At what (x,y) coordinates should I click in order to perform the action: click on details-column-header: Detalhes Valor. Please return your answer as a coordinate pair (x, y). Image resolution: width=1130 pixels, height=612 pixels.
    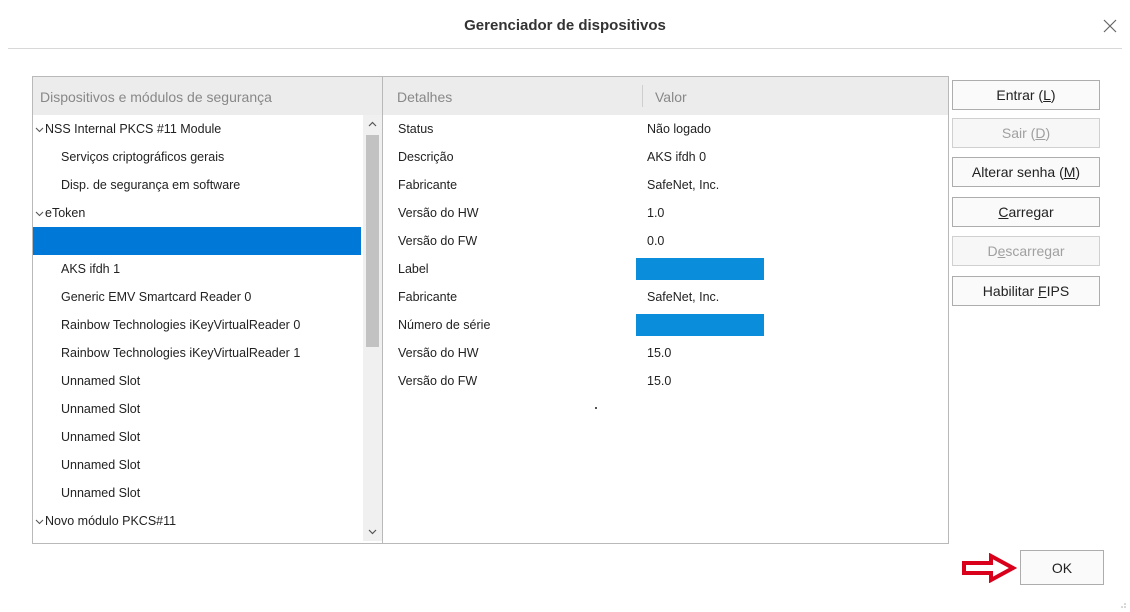
    Looking at the image, I should click on (665, 96).